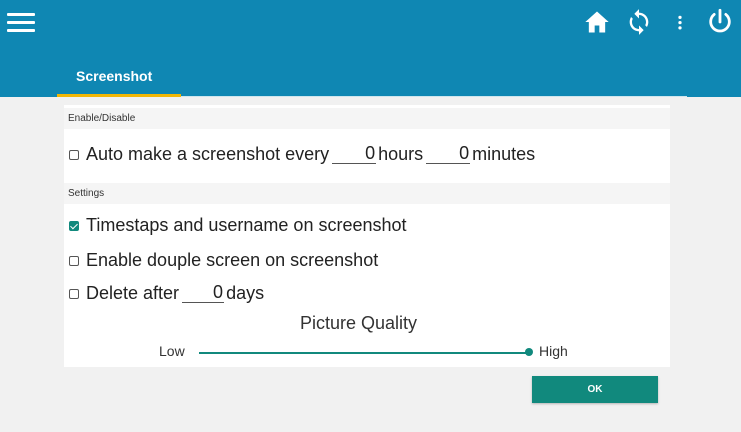 Image resolution: width=741 pixels, height=432 pixels. What do you see at coordinates (639, 22) in the screenshot?
I see `sync-icon` at bounding box center [639, 22].